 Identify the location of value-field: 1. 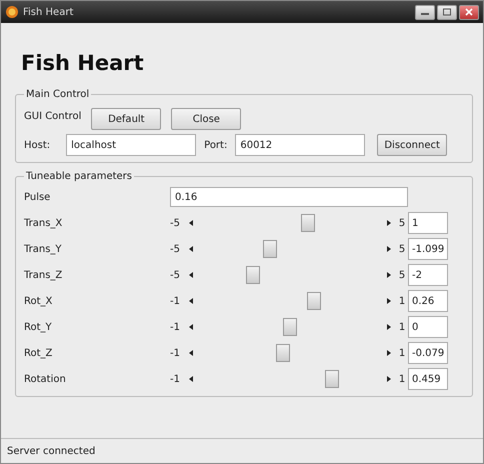
(428, 223).